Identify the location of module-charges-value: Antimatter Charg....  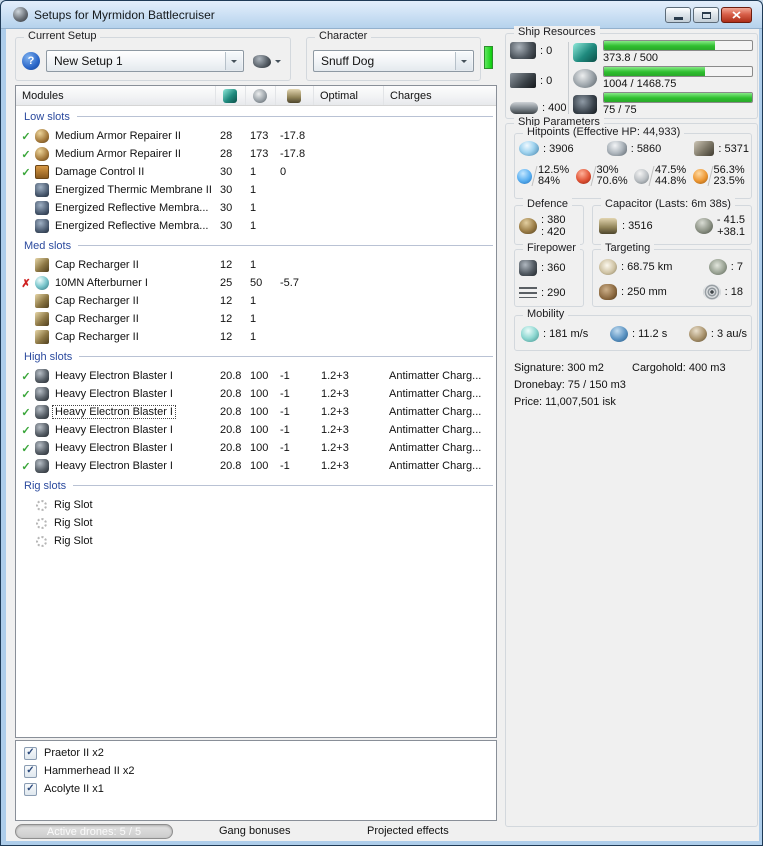
(435, 412).